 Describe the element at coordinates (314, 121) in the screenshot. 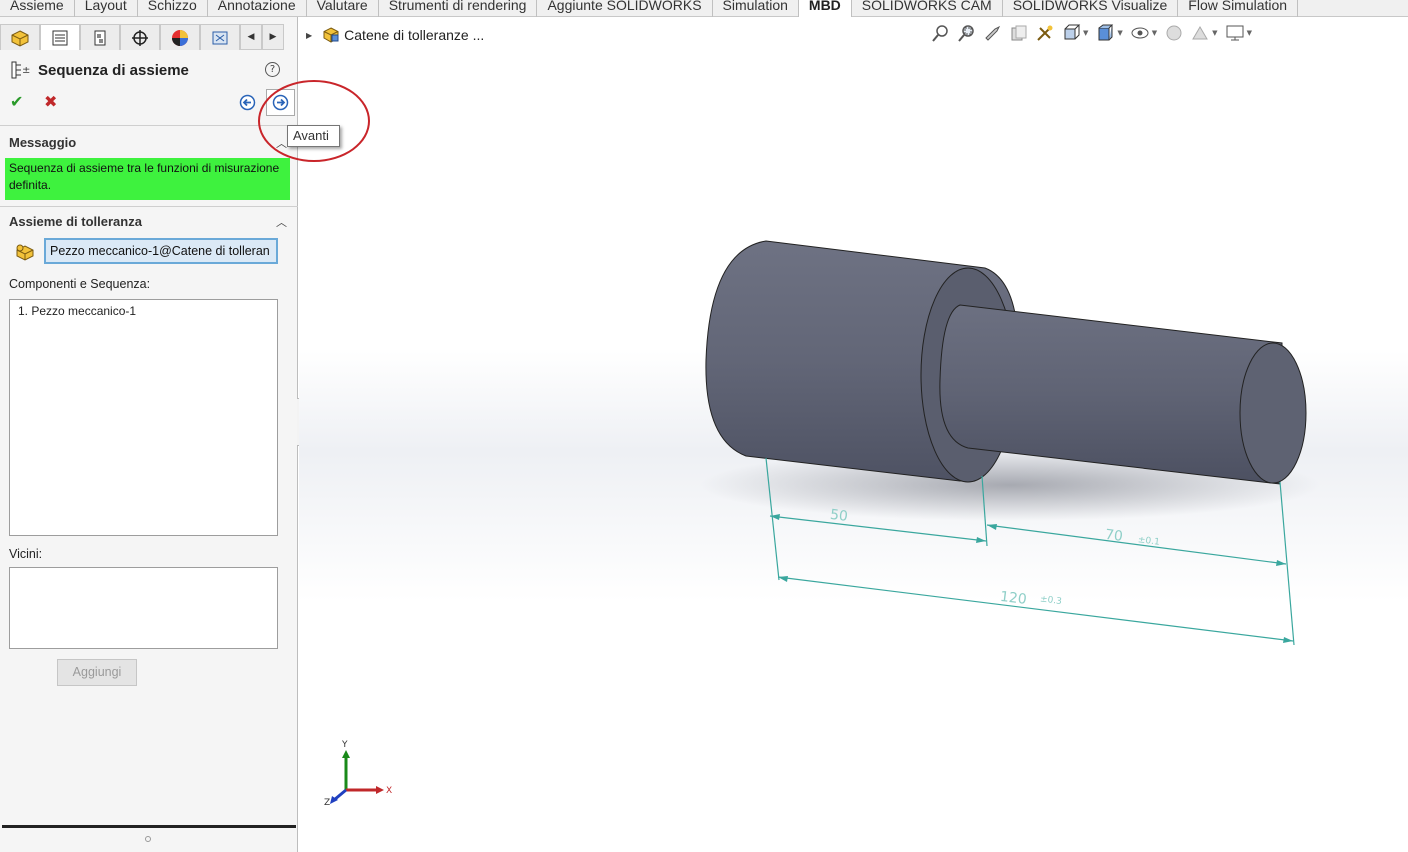

I see `highlight-circle` at that location.